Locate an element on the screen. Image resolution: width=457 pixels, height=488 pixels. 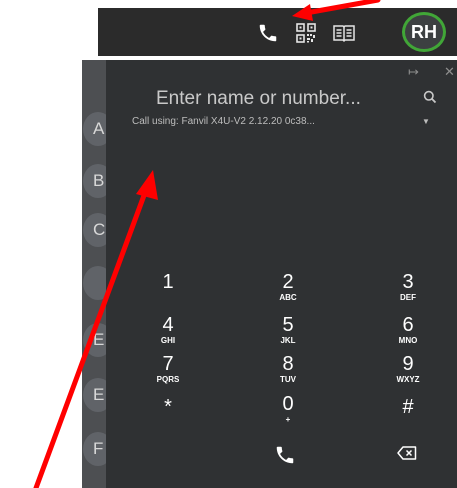
key-3: 3 DEF is located at coordinates (408, 287).